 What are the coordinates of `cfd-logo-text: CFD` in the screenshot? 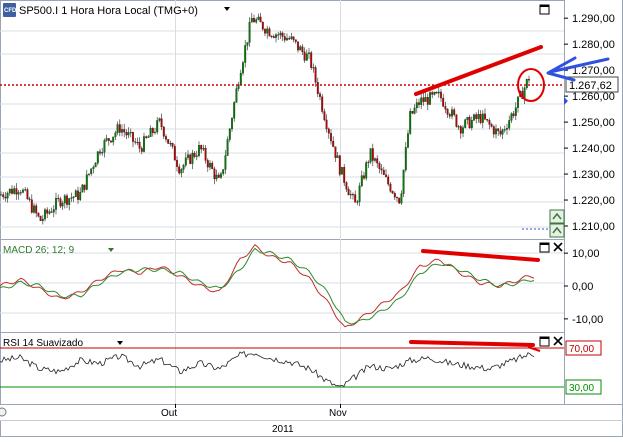 It's located at (10, 11).